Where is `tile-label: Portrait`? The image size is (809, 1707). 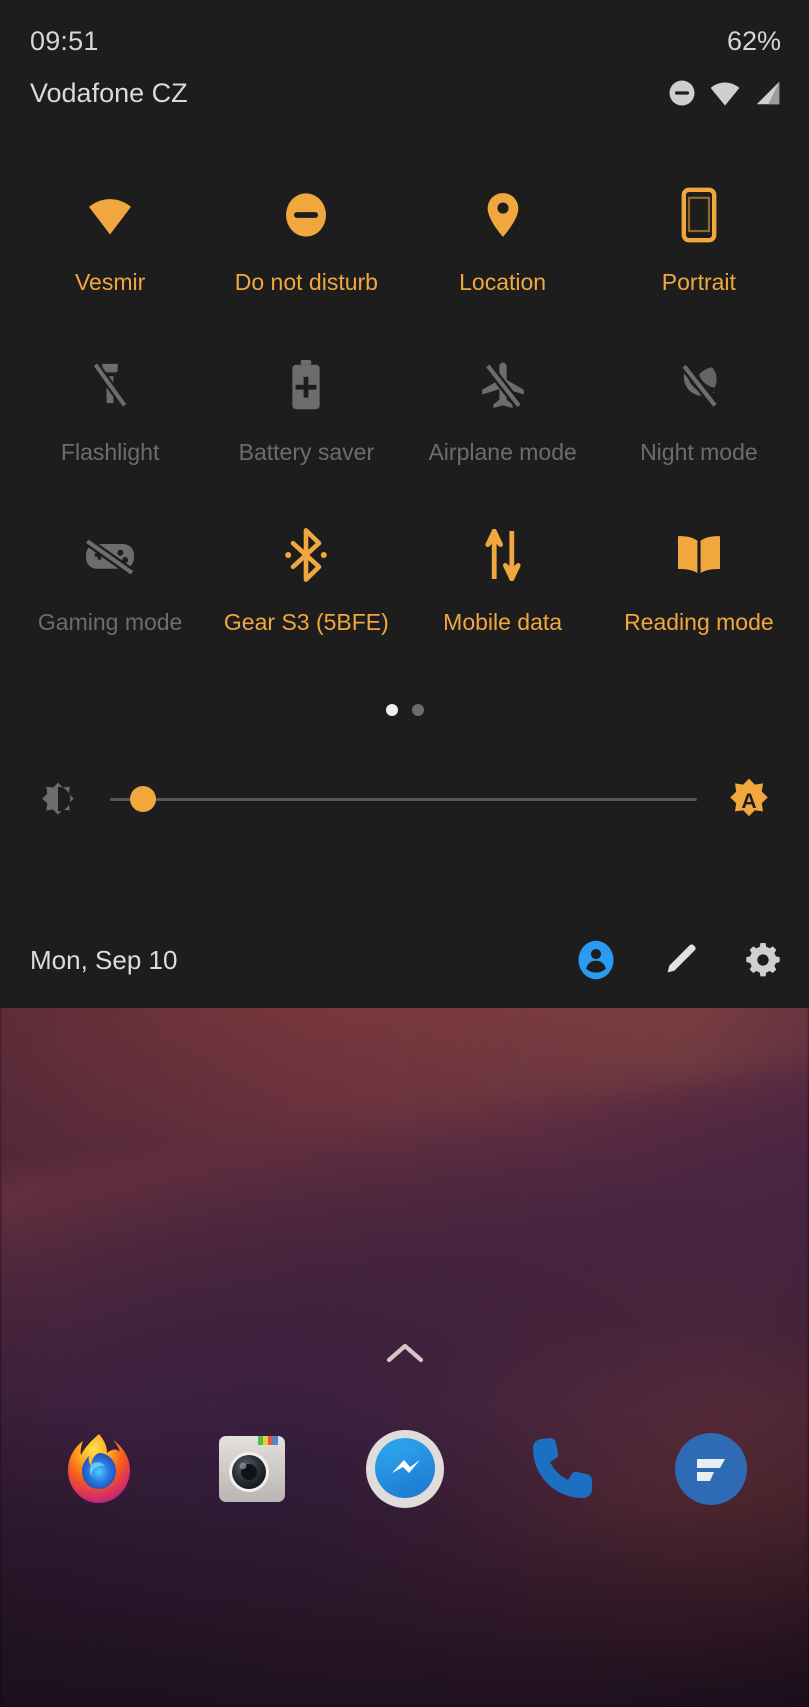
tile-label: Portrait is located at coordinates (698, 282).